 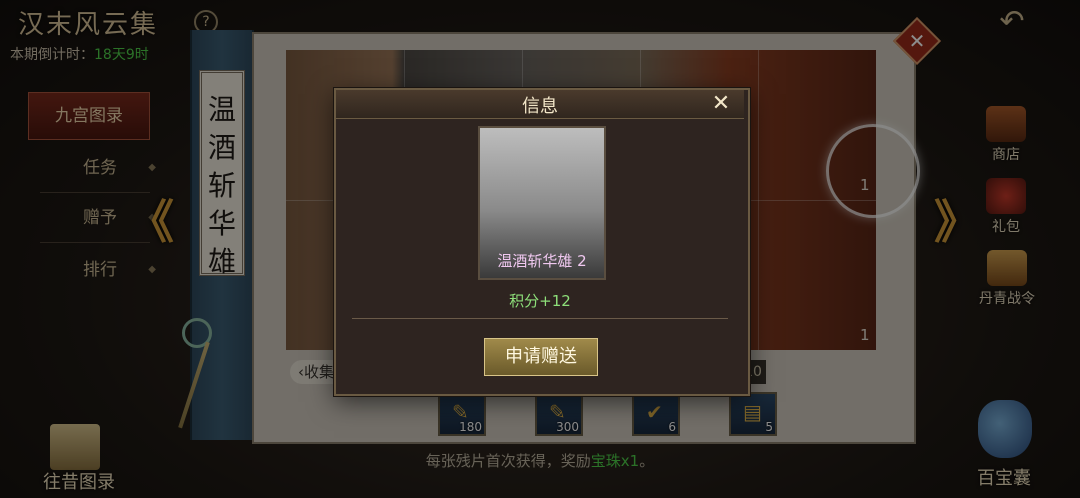 I want to click on fragment-name: 温酒斩华雄 2, so click(x=542, y=261).